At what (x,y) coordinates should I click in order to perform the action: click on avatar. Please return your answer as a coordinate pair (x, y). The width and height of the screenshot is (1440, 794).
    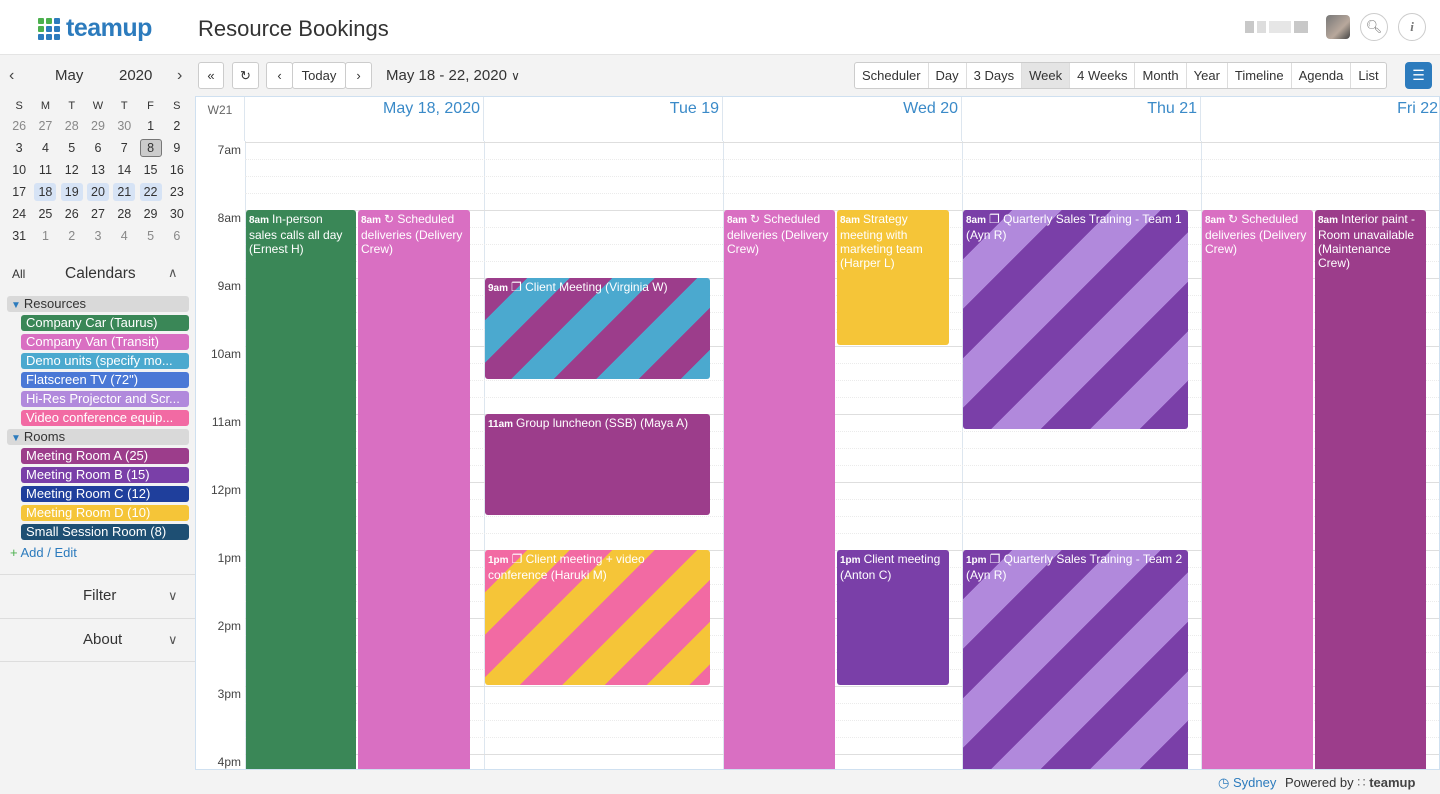
    Looking at the image, I should click on (1338, 27).